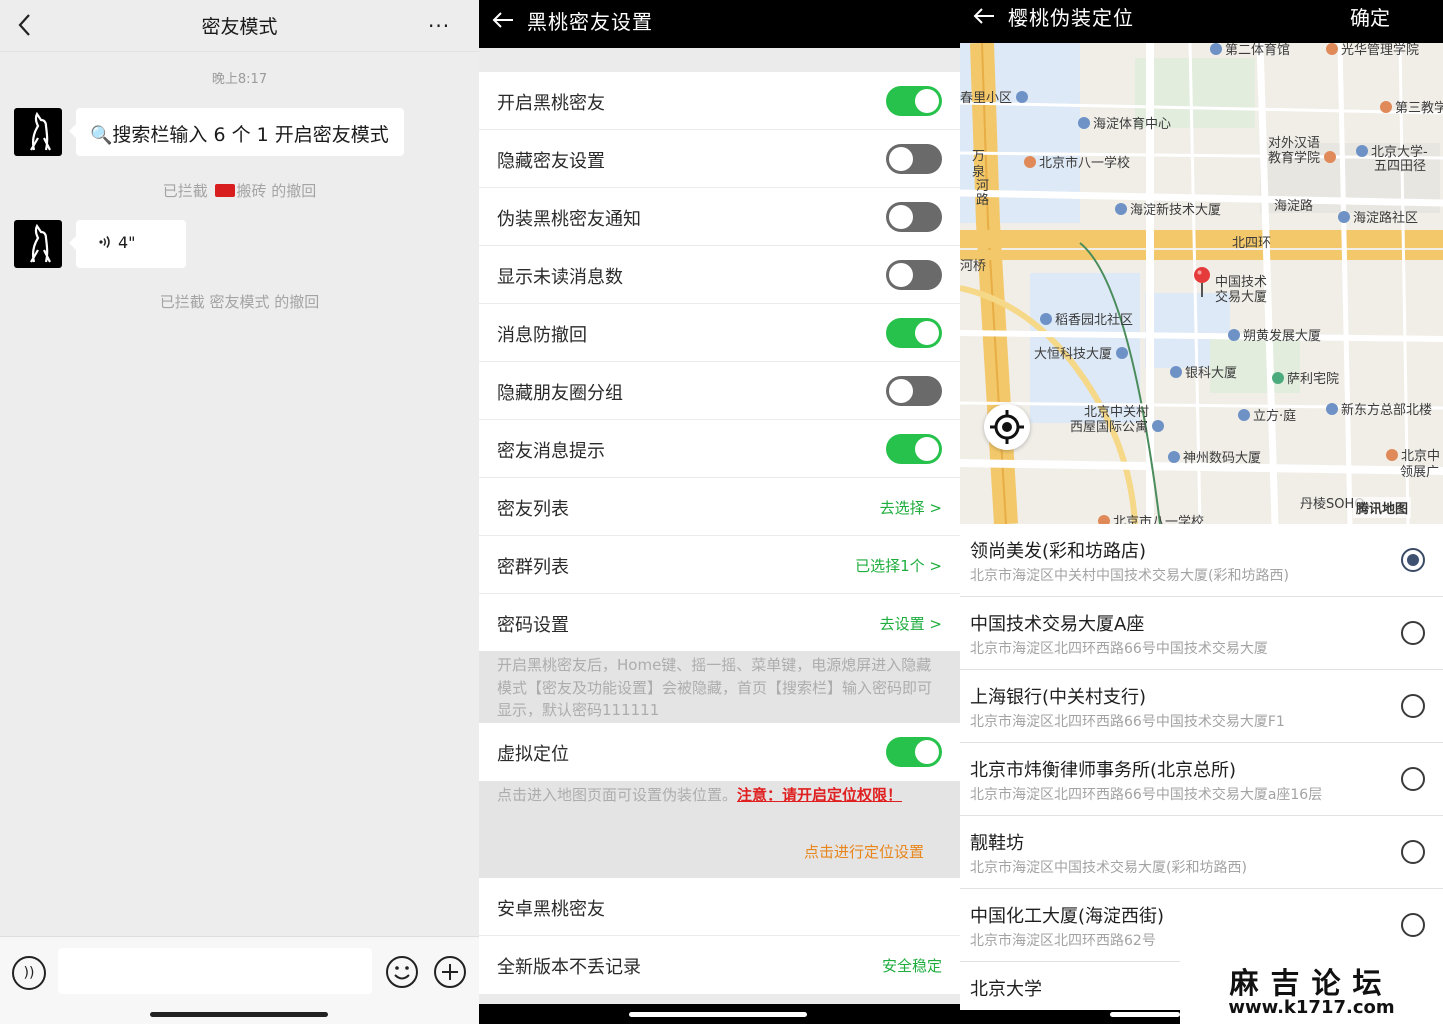  Describe the element at coordinates (719, 907) in the screenshot. I see `setting-row: 安卓黑桃密友` at that location.